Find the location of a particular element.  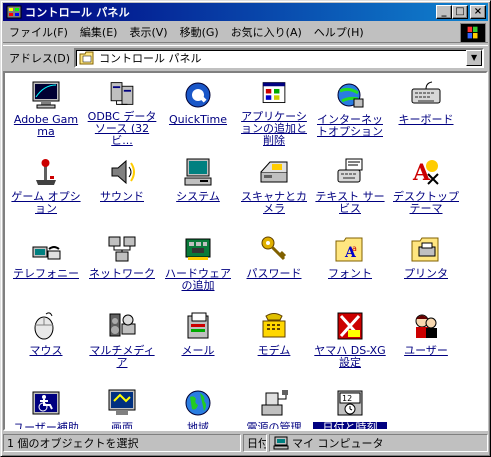

control-panel-item: 電源の管理 is located at coordinates (274, 408).